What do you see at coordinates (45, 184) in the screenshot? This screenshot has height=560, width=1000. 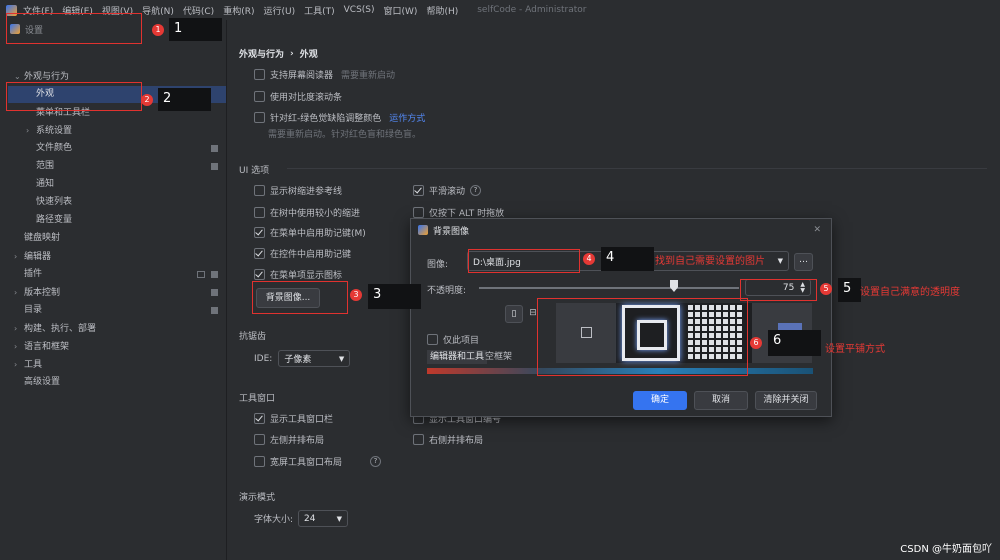 I see `tree-item-notifications: 通知` at bounding box center [45, 184].